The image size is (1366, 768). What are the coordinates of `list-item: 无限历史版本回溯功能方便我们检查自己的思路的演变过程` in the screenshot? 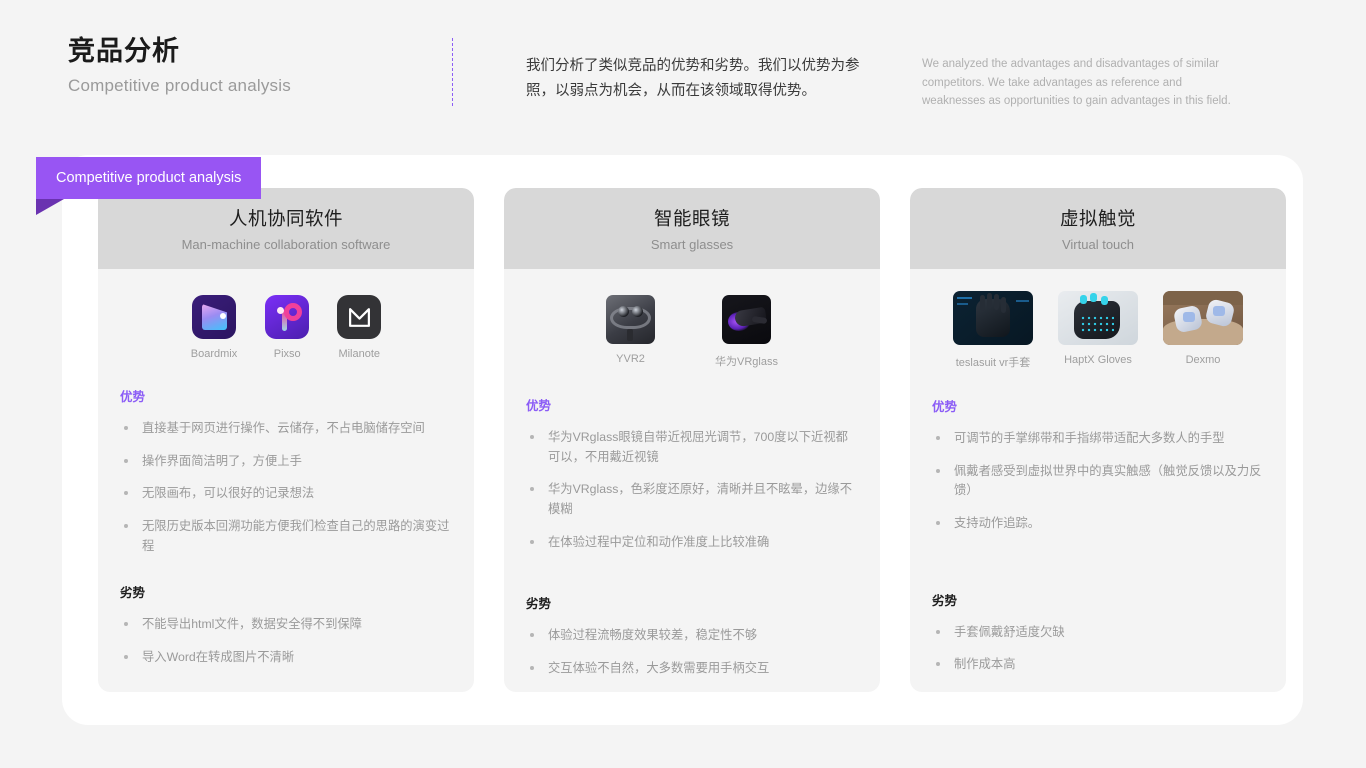 It's located at (286, 536).